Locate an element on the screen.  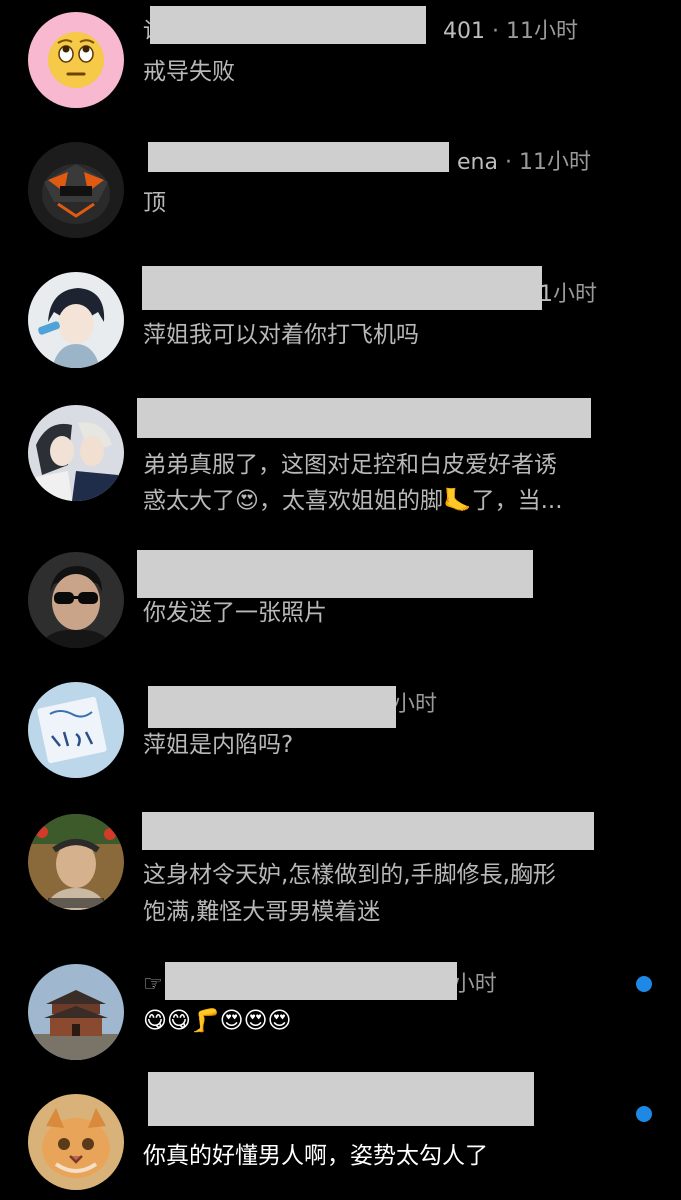
avatar-qing-official is located at coordinates (76, 862).